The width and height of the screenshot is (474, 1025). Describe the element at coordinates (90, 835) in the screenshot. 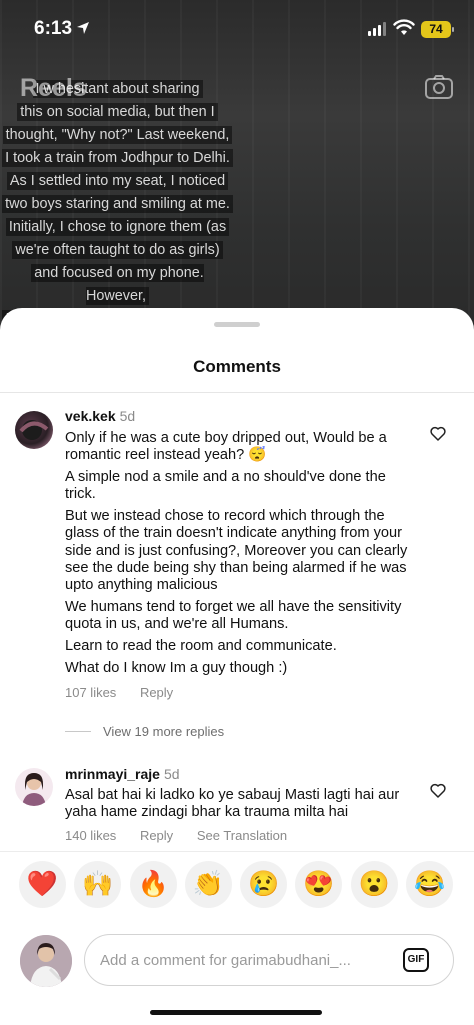

I see `likes-count: 140 likes` at that location.